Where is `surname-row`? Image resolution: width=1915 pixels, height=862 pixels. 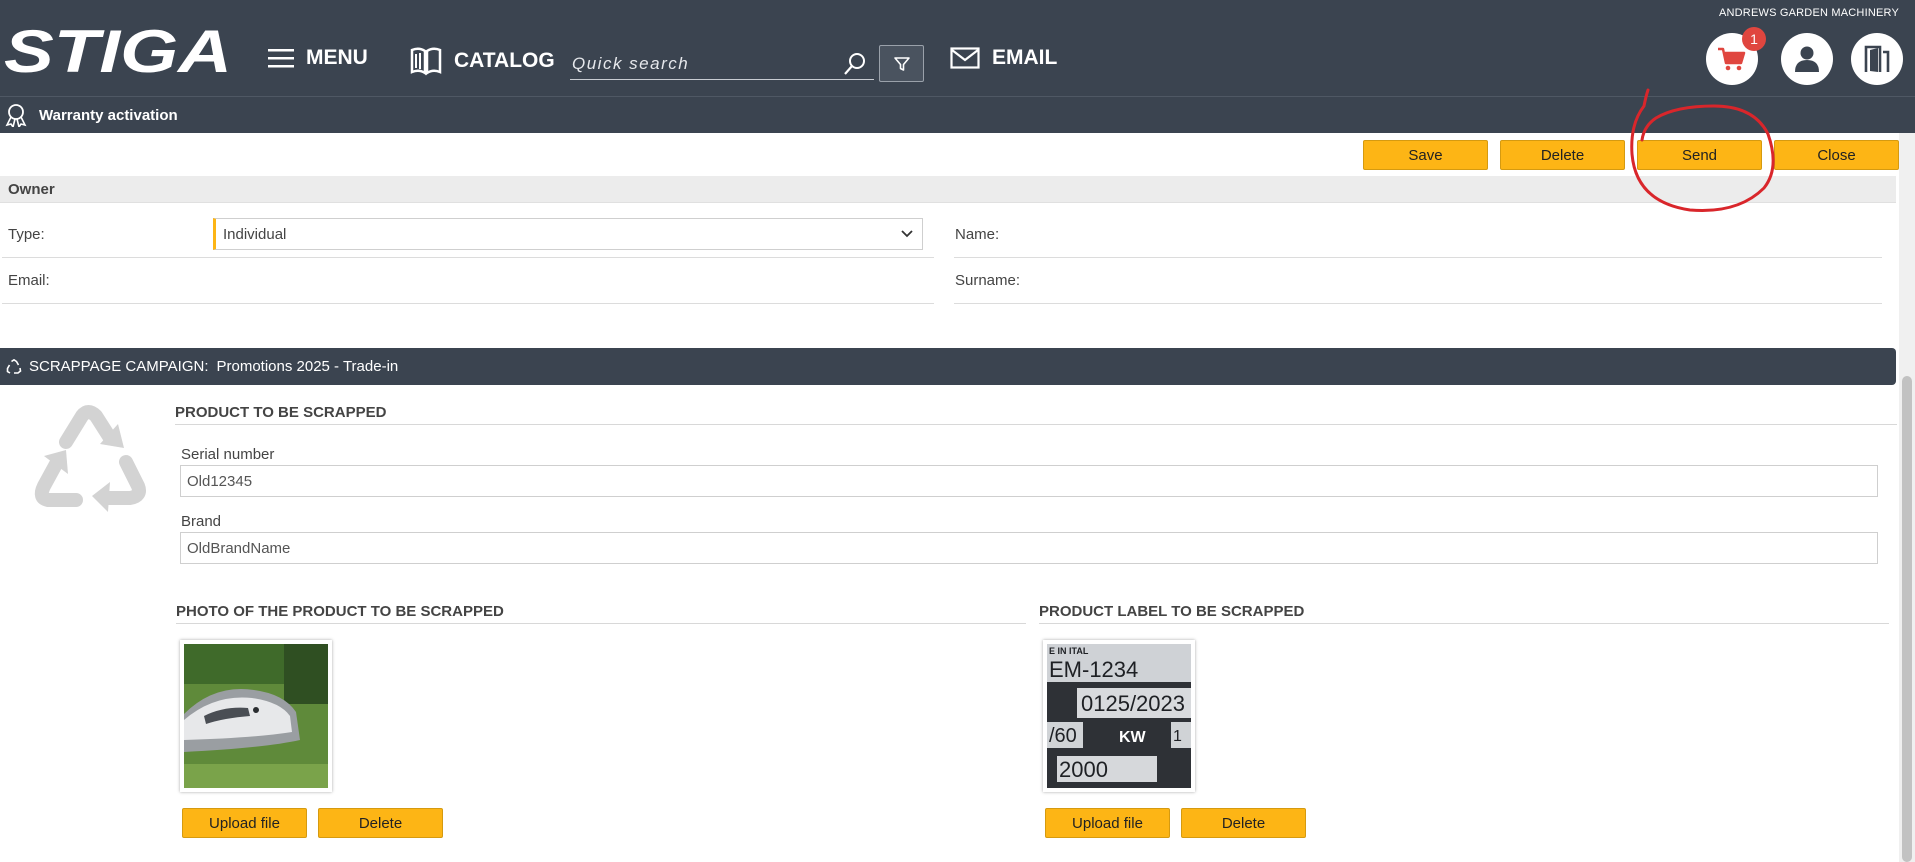 surname-row is located at coordinates (1418, 281).